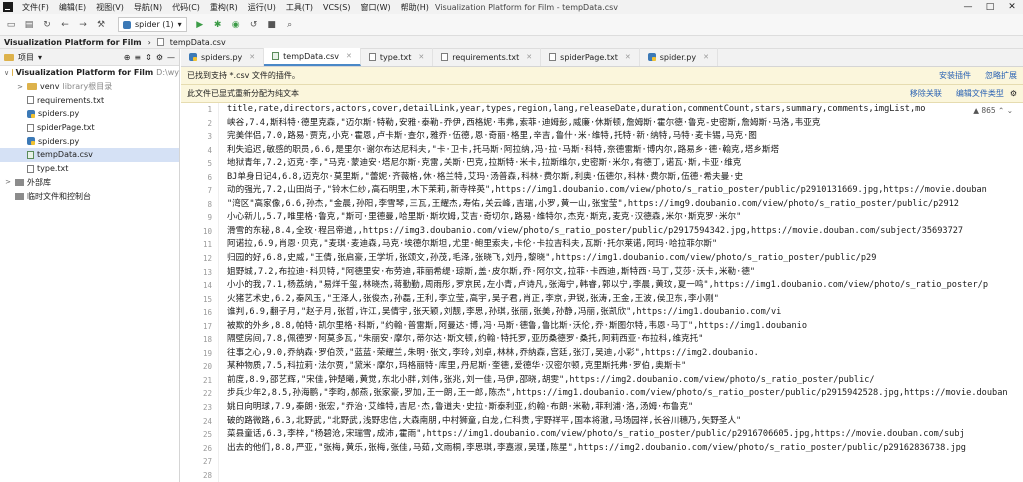 The image size is (1023, 482). I want to click on back-arrow-icon: ←, so click(65, 25).